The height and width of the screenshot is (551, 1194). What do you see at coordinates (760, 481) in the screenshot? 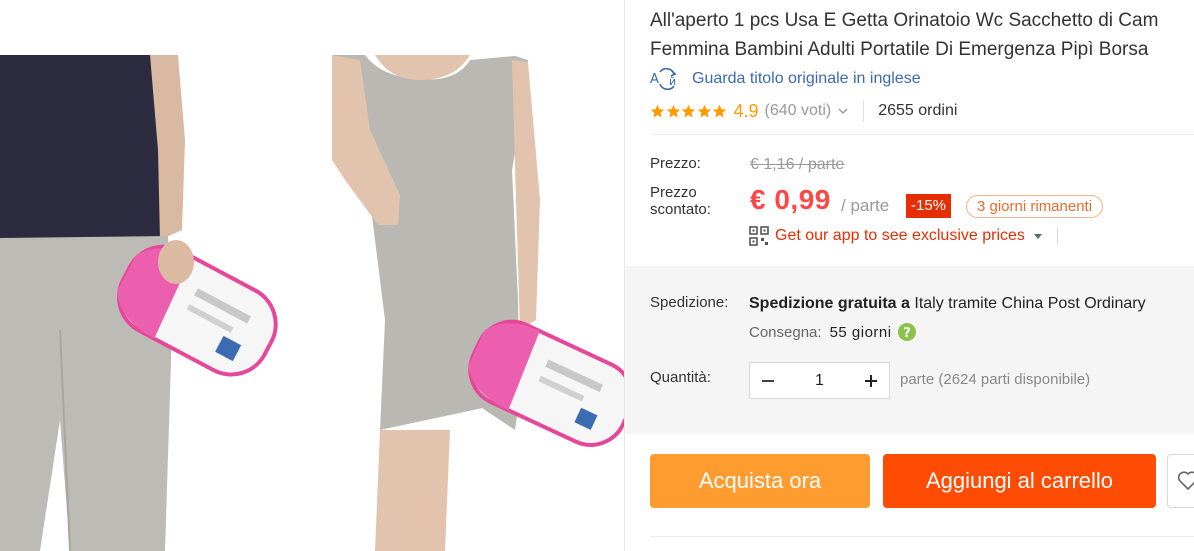
I see `buy-now-button: Acquista ora` at bounding box center [760, 481].